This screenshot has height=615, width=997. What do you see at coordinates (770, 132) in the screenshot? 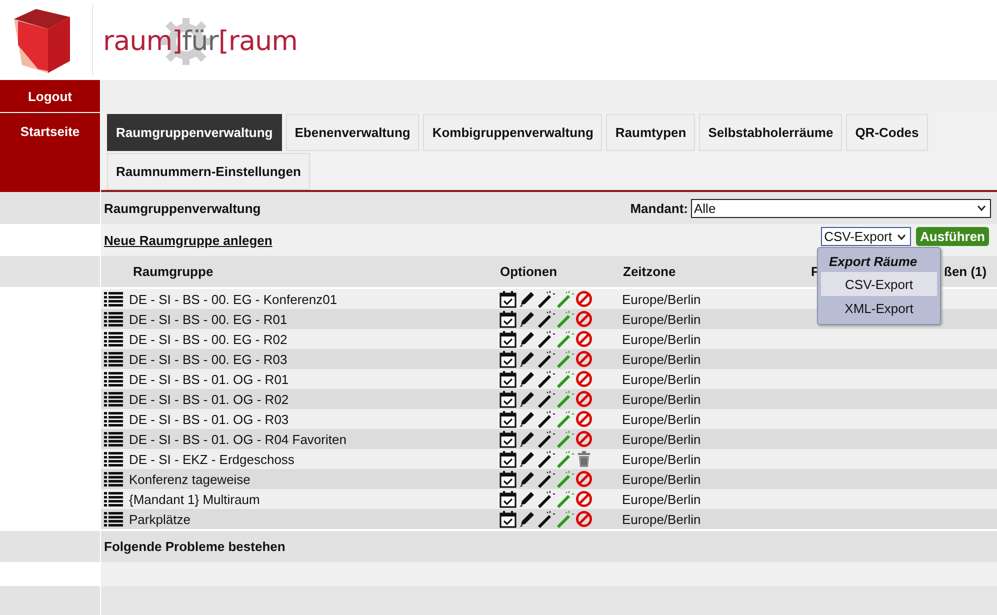
I see `tab: Selbstabholerräume` at bounding box center [770, 132].